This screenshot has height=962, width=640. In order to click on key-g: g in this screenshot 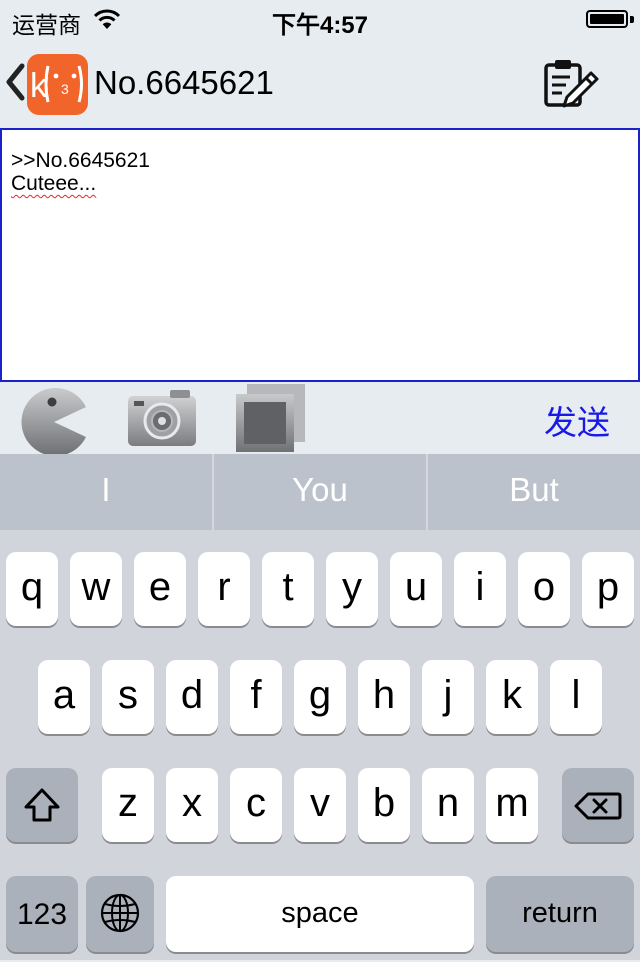, I will do `click(320, 697)`.